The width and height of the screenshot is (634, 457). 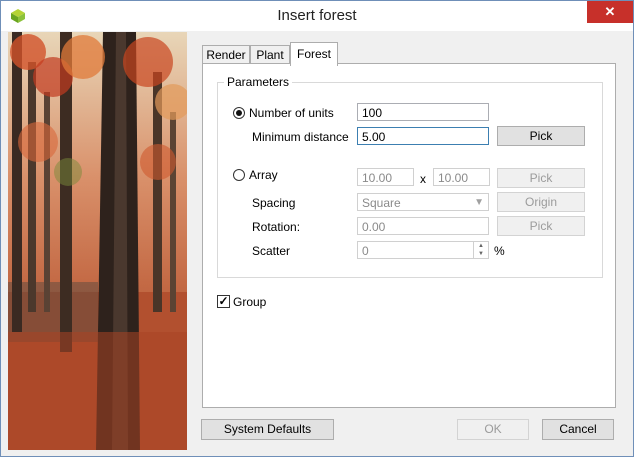 I want to click on number-of-units-radio, so click(x=239, y=113).